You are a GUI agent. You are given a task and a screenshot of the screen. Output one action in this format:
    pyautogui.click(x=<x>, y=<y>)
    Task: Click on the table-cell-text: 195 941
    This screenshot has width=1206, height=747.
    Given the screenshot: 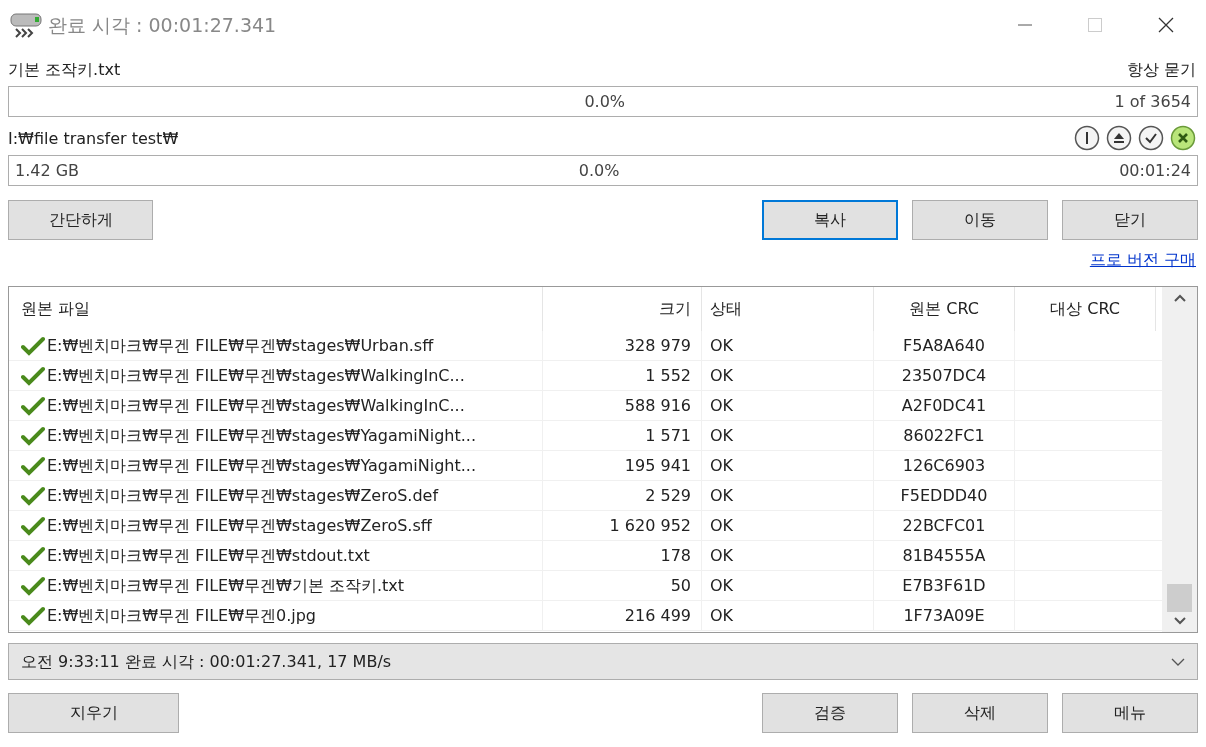 What is the action you would take?
    pyautogui.click(x=657, y=465)
    